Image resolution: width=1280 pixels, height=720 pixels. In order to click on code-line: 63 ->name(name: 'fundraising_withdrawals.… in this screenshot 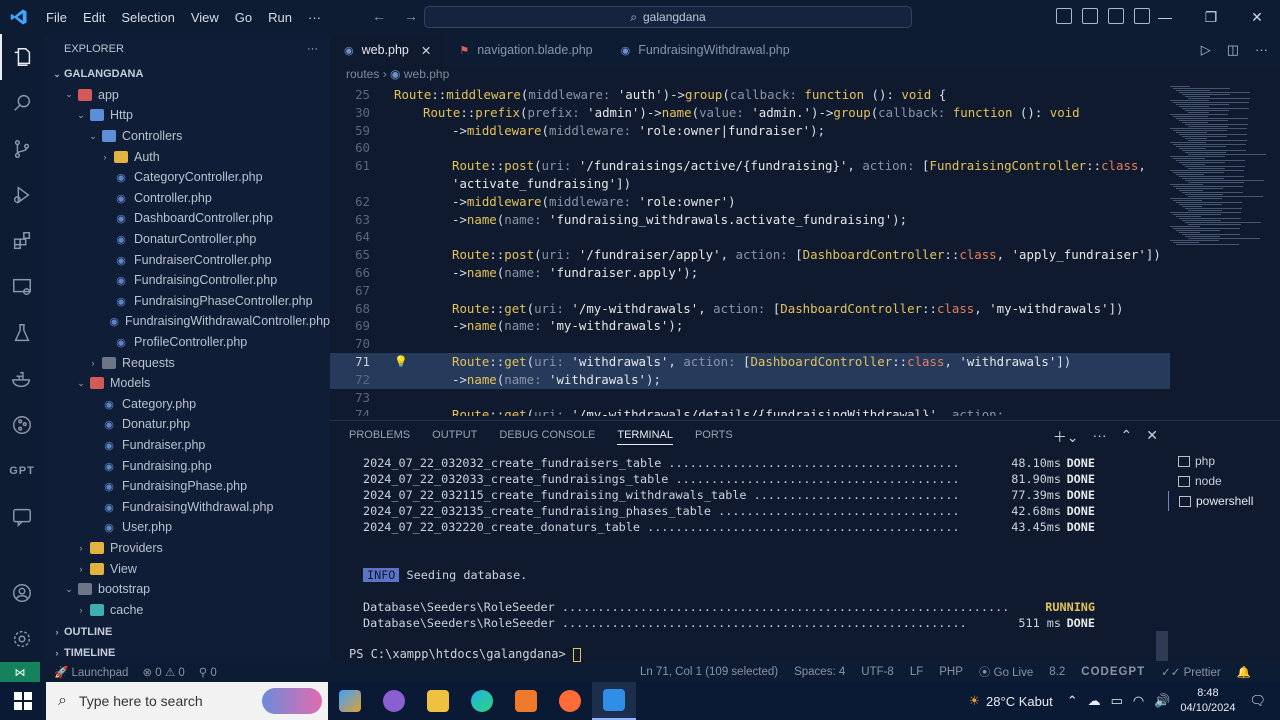, I will do `click(750, 220)`.